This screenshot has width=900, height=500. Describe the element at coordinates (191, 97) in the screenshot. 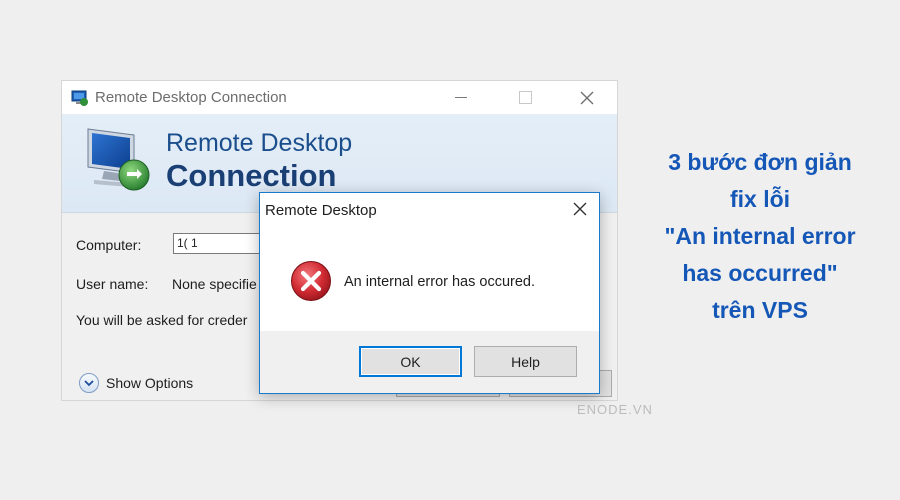

I see `window-title: Remote Desktop Connection` at that location.